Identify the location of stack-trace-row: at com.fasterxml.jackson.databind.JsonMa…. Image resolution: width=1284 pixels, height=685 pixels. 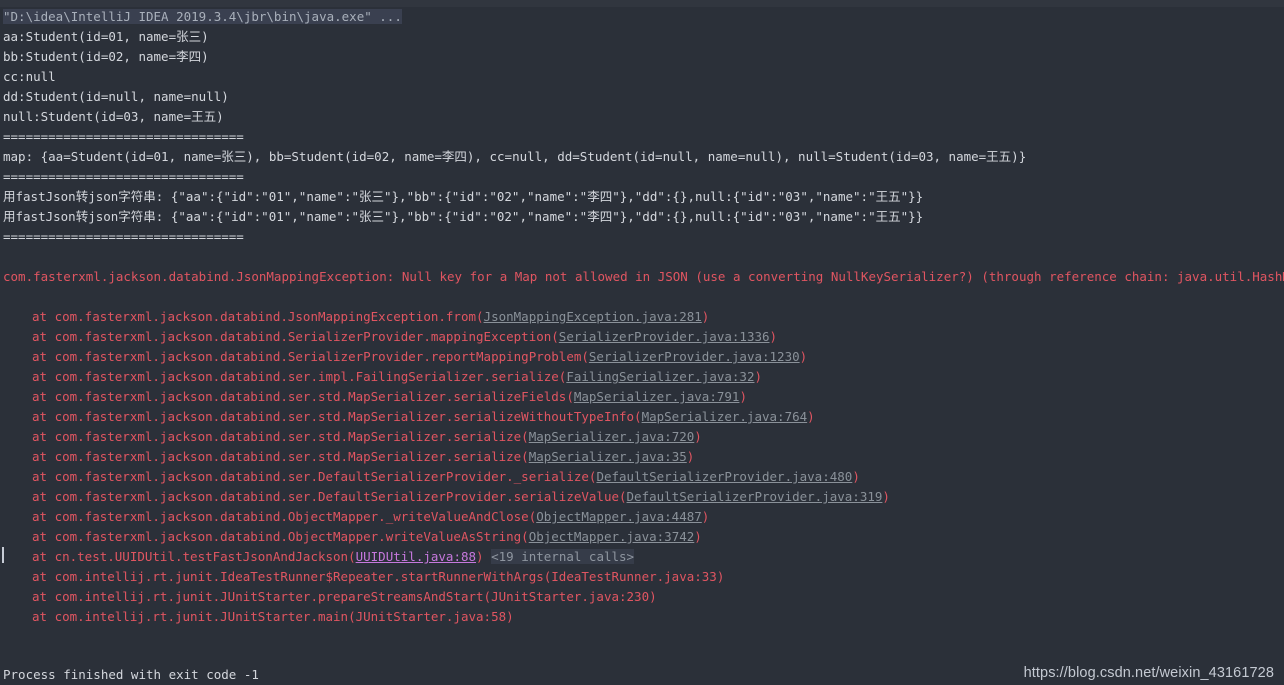
(643, 317).